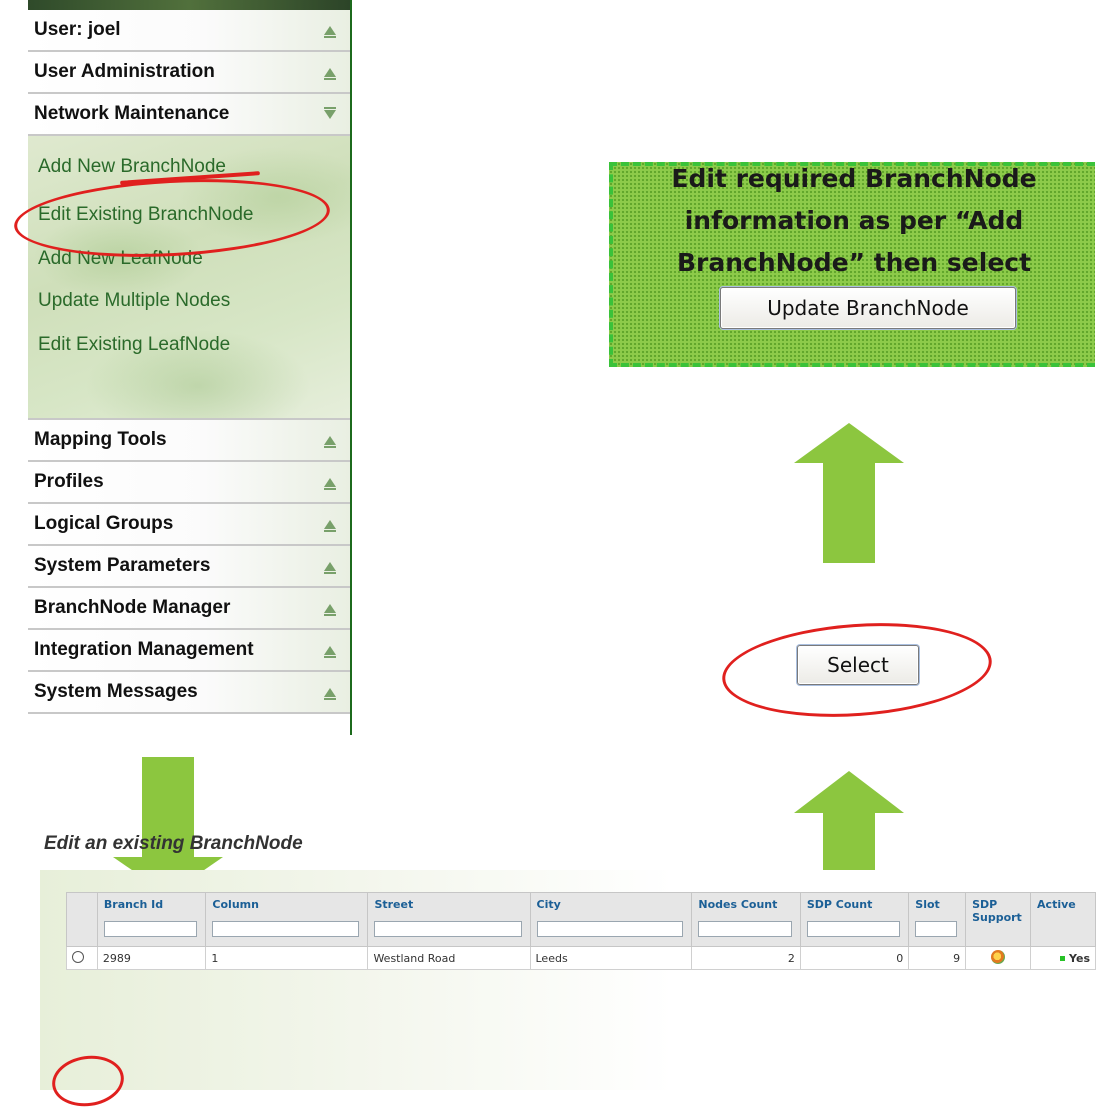 This screenshot has width=1096, height=1111. I want to click on filter-column-input, so click(286, 929).